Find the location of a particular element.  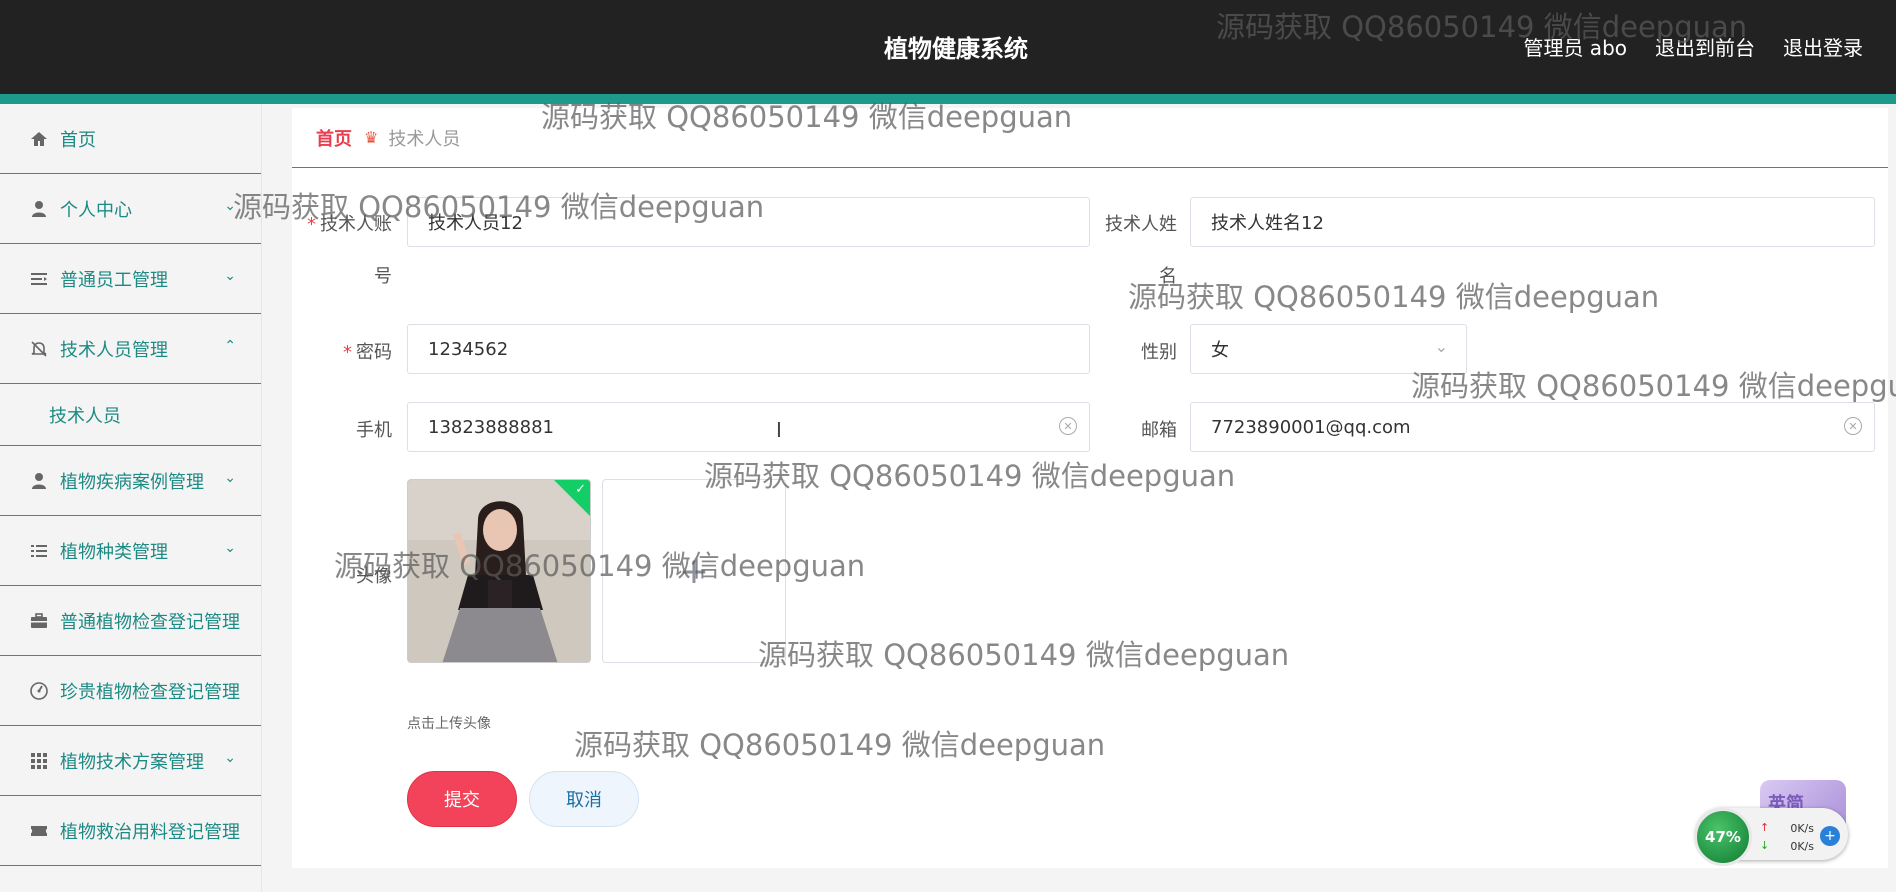

sidebar-item-label: 植物技术方案管理 is located at coordinates (132, 762).